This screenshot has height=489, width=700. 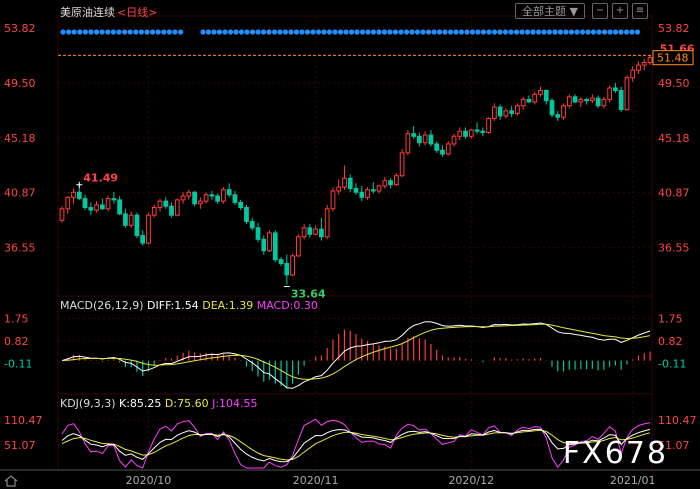 What do you see at coordinates (137, 12) in the screenshot?
I see `period-label: <日线>` at bounding box center [137, 12].